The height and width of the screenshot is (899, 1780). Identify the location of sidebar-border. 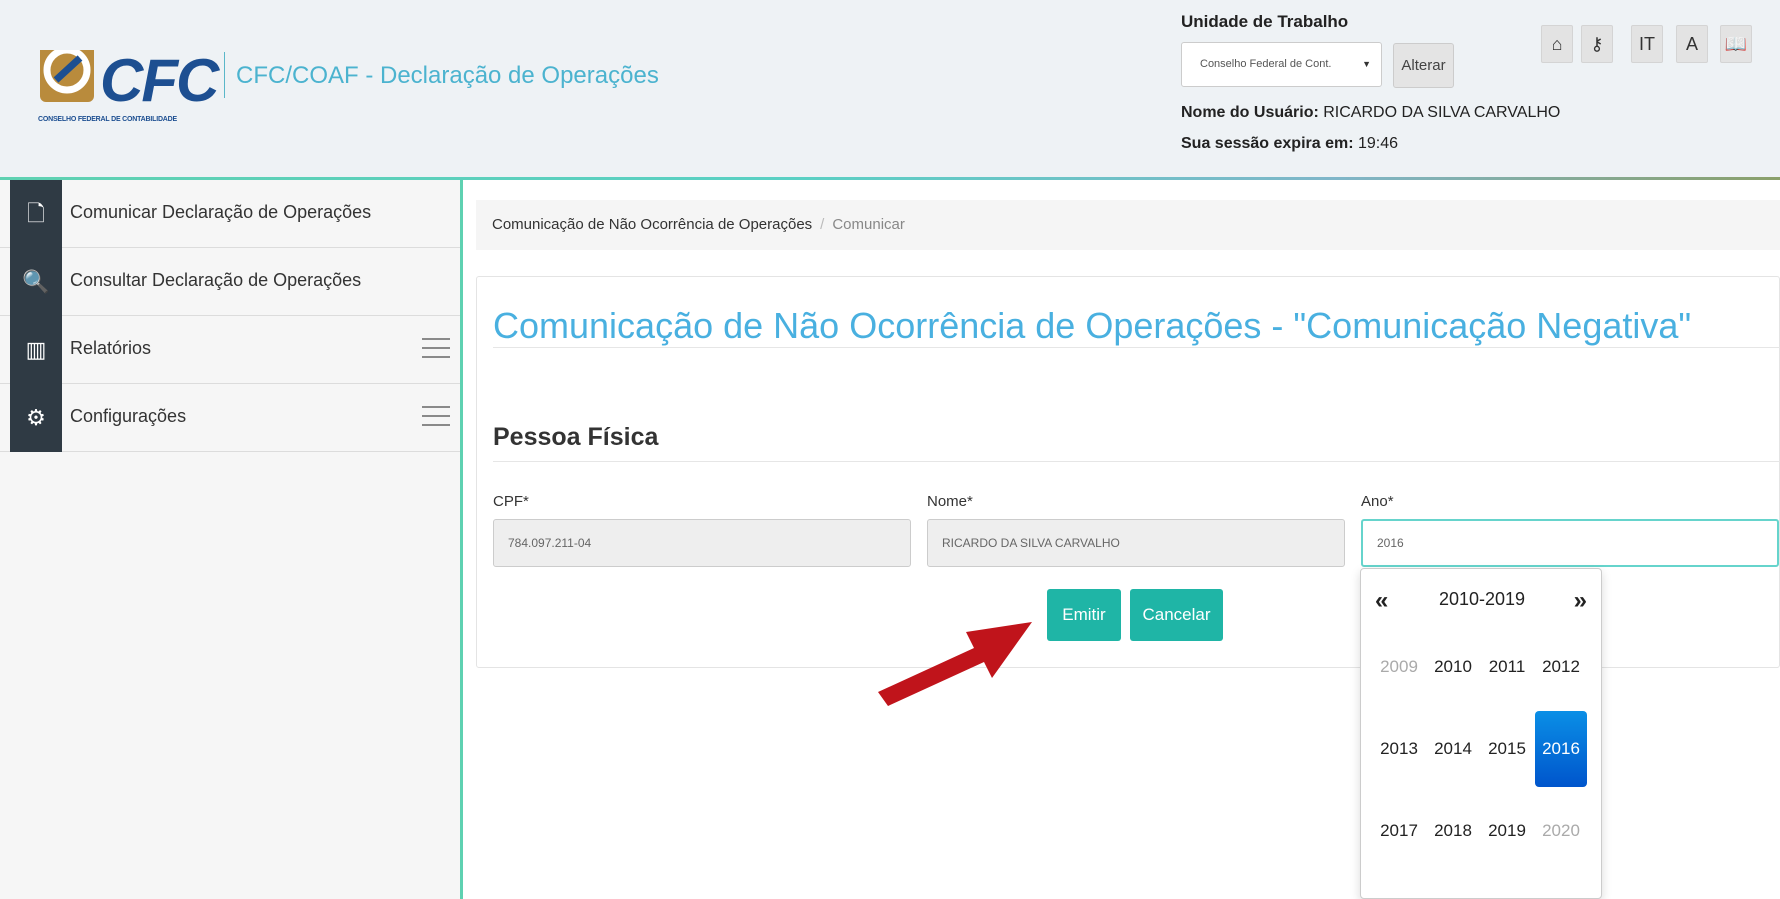
(461, 539).